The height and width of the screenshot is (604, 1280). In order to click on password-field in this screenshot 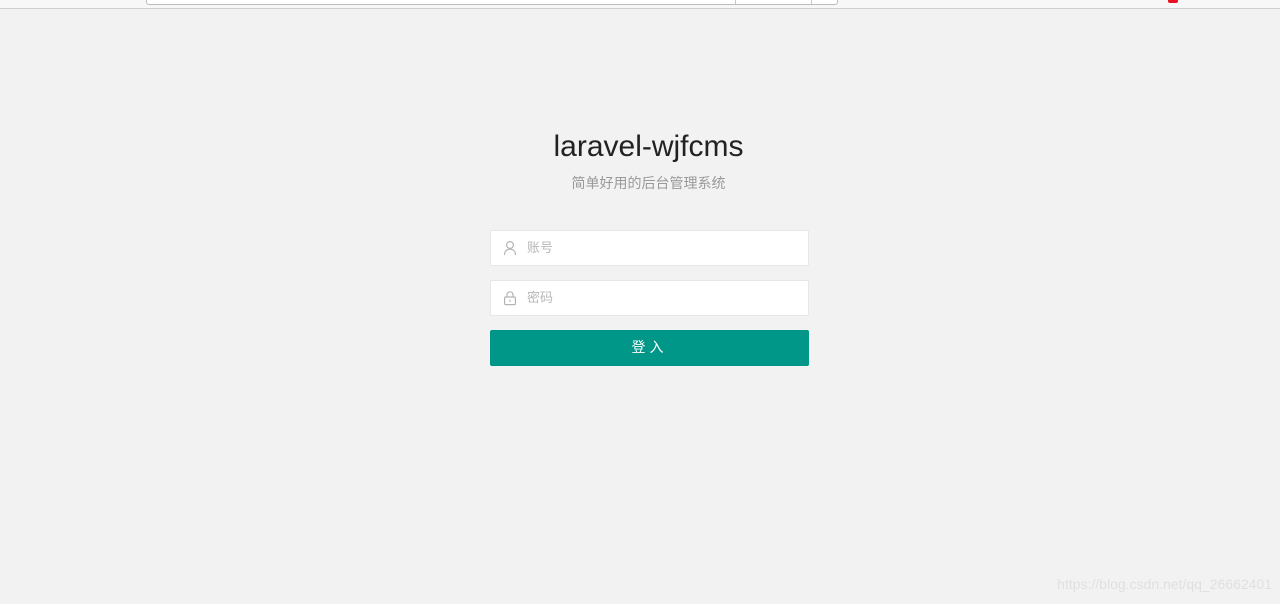, I will do `click(649, 298)`.